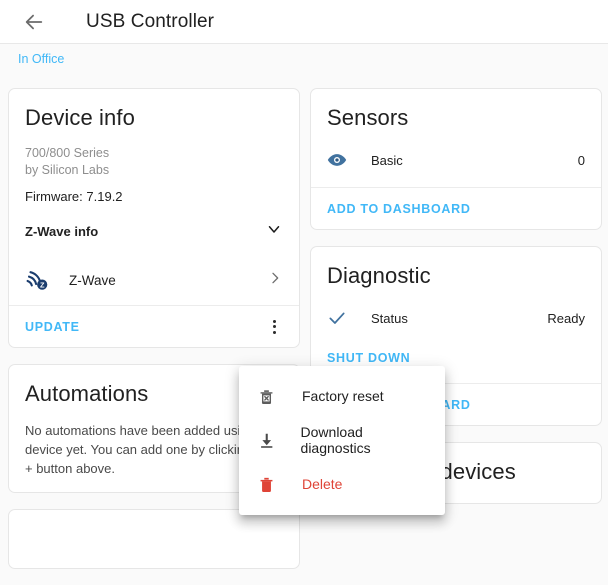 The image size is (608, 585). I want to click on back-button, so click(34, 22).